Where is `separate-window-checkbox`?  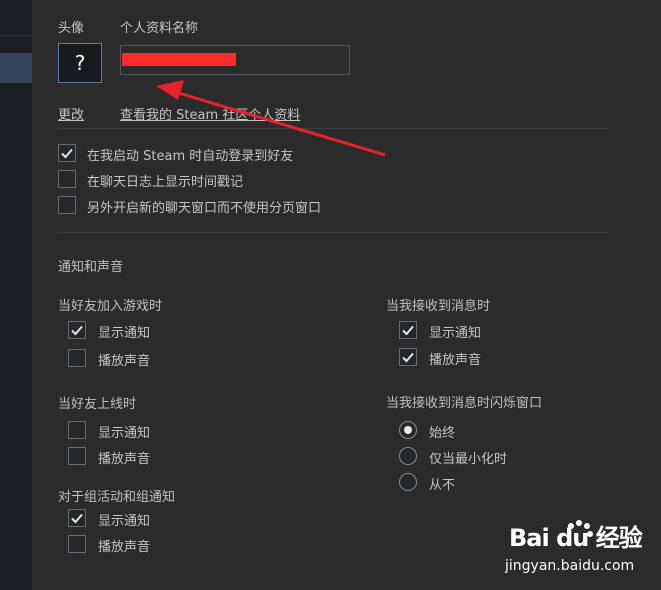 separate-window-checkbox is located at coordinates (67, 205).